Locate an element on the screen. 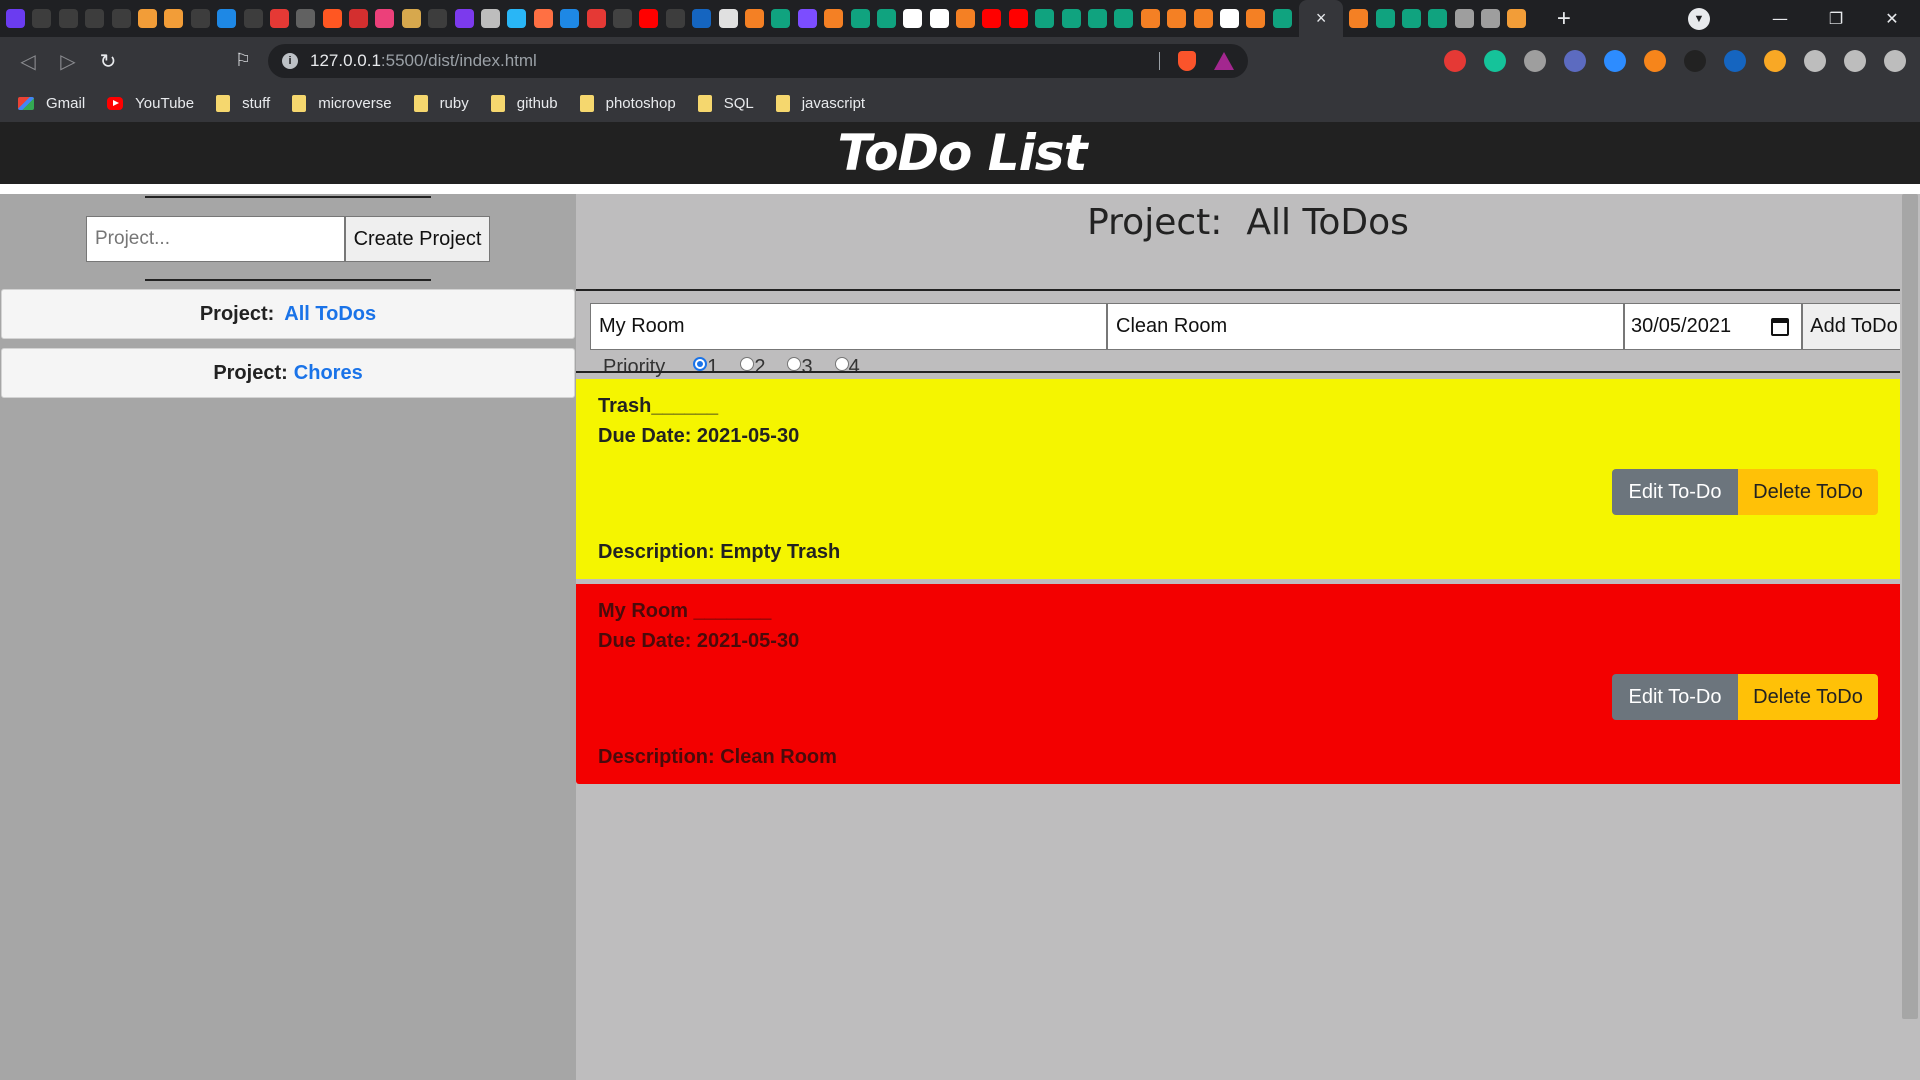 Image resolution: width=1920 pixels, height=1080 pixels. project-item-name: All ToDos is located at coordinates (330, 314).